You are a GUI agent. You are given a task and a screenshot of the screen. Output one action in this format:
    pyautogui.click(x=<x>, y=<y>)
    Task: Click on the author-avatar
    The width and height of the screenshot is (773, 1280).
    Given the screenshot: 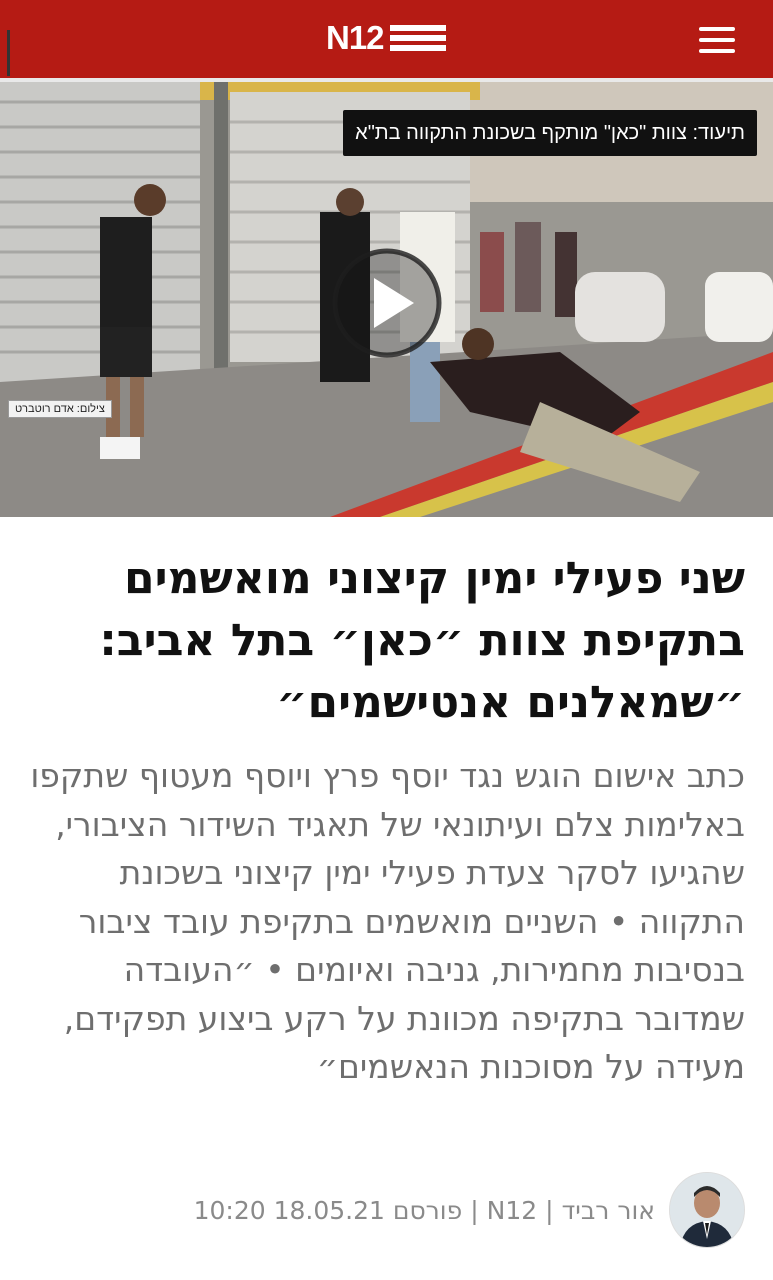 What is the action you would take?
    pyautogui.click(x=707, y=1210)
    